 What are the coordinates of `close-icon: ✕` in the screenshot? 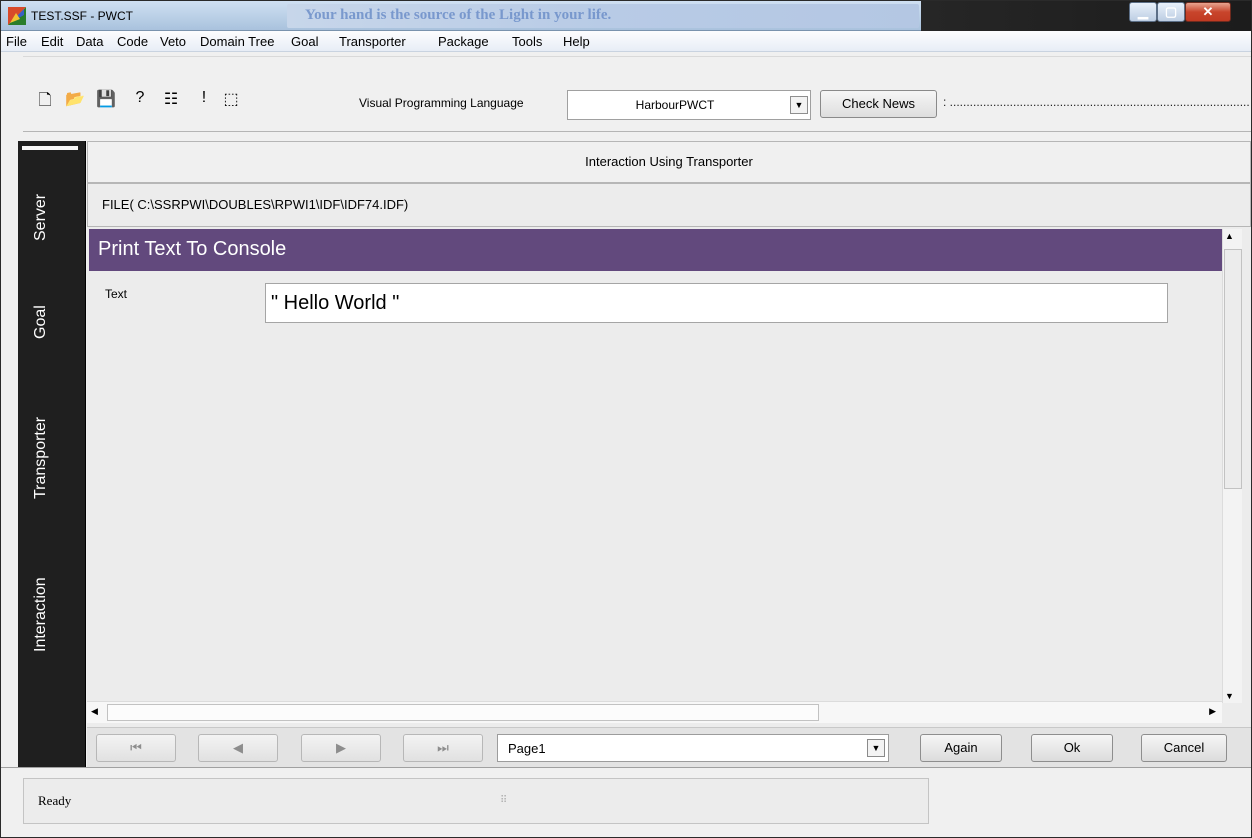 It's located at (1208, 11).